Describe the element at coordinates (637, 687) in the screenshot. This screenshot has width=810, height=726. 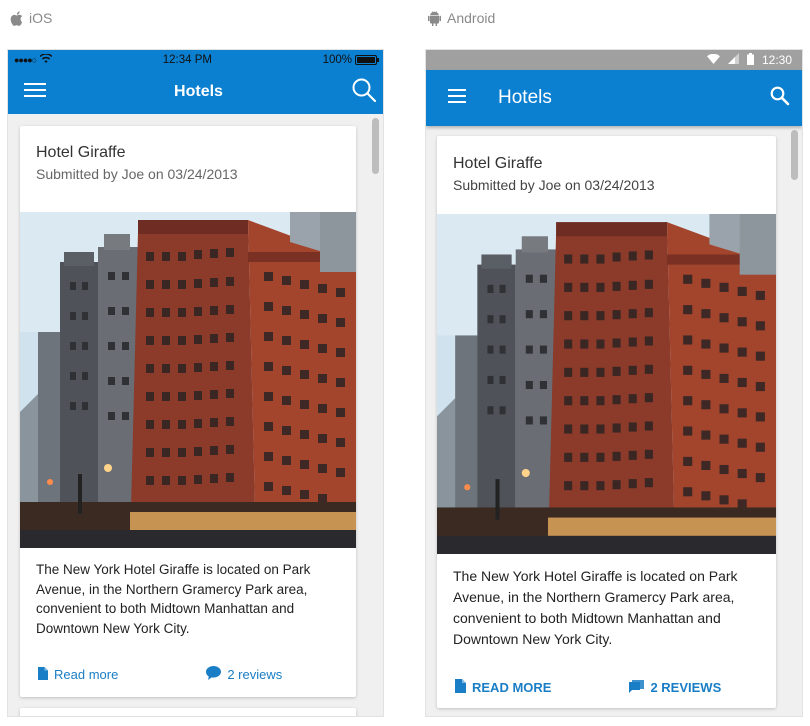
I see `reviews-icon` at that location.